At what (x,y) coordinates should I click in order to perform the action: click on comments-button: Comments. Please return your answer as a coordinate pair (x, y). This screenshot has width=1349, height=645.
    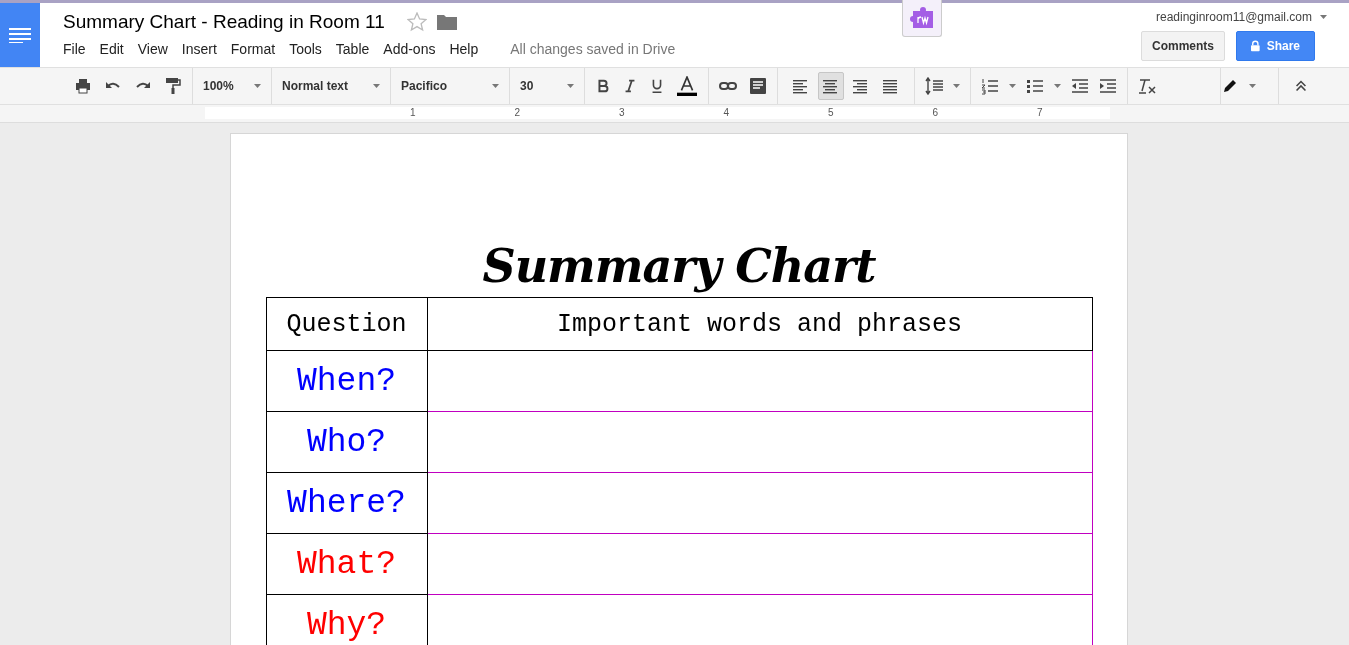
    Looking at the image, I should click on (1183, 46).